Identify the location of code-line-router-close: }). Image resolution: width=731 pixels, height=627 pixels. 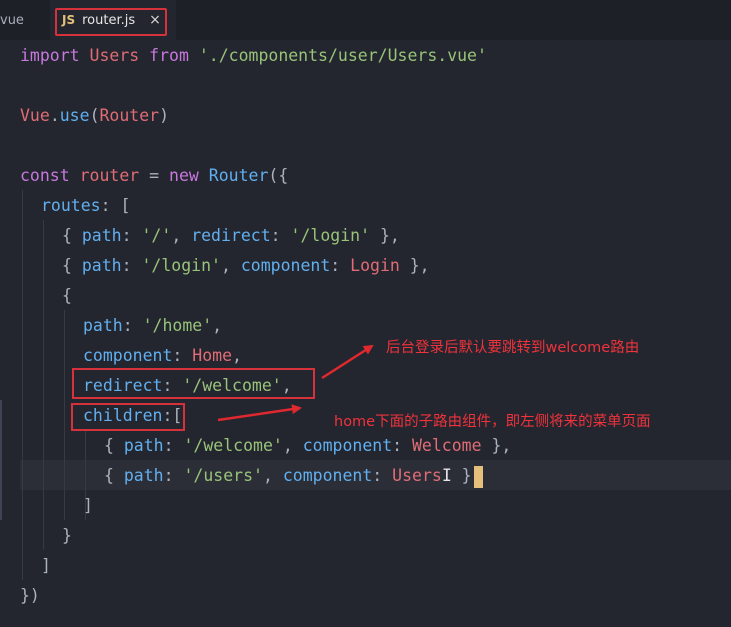
(30, 596).